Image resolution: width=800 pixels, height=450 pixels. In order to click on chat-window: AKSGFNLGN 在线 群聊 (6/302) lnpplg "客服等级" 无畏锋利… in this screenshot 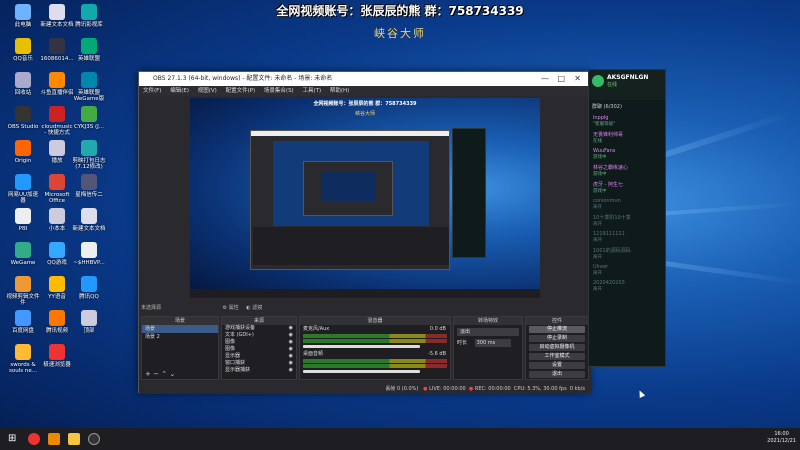, I will do `click(627, 218)`.